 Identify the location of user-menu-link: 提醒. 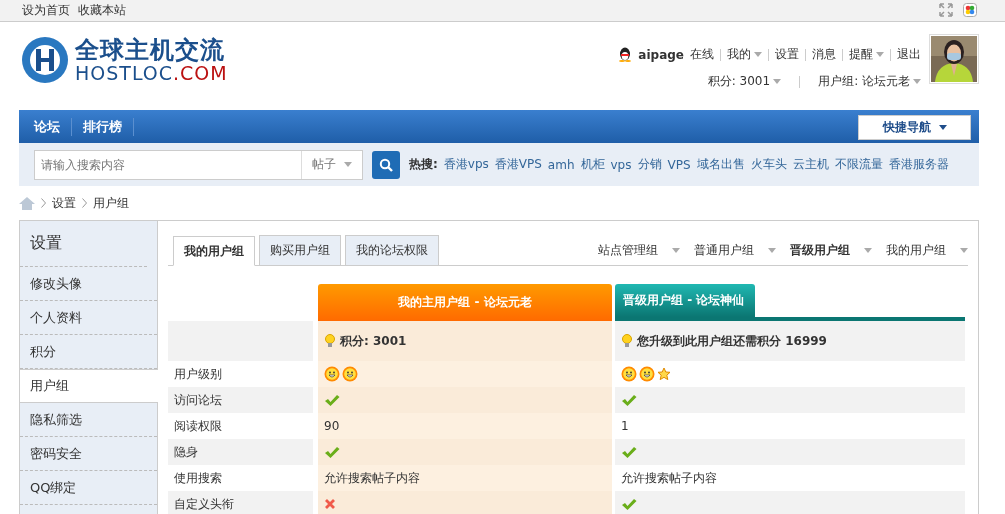
(866, 54).